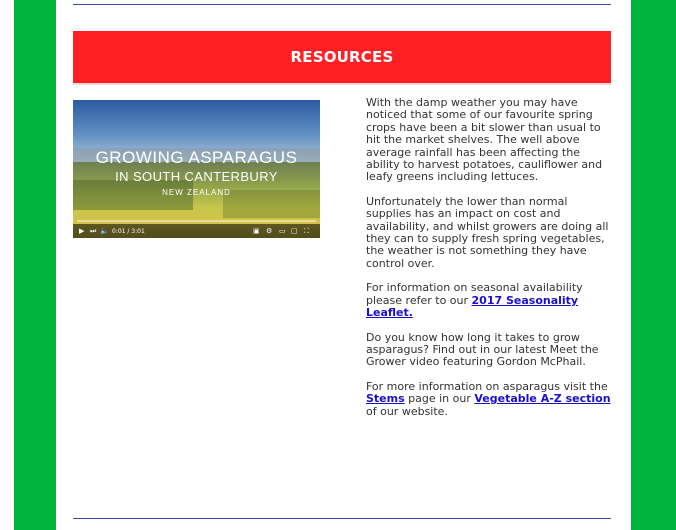 Image resolution: width=676 pixels, height=530 pixels. Describe the element at coordinates (196, 231) in the screenshot. I see `video-controls: ▶ ⏭ 🔈 0:01 / 3:01 ▣ ⚙ ▭ ▢ ⛶` at that location.